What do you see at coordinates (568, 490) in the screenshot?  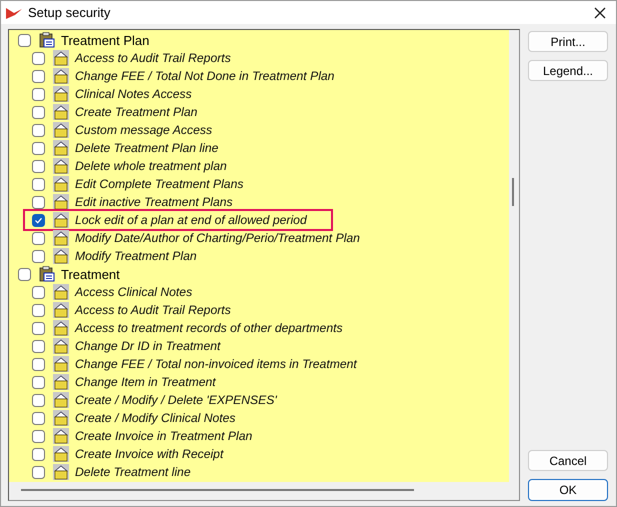 I see `dialog-button: OK` at bounding box center [568, 490].